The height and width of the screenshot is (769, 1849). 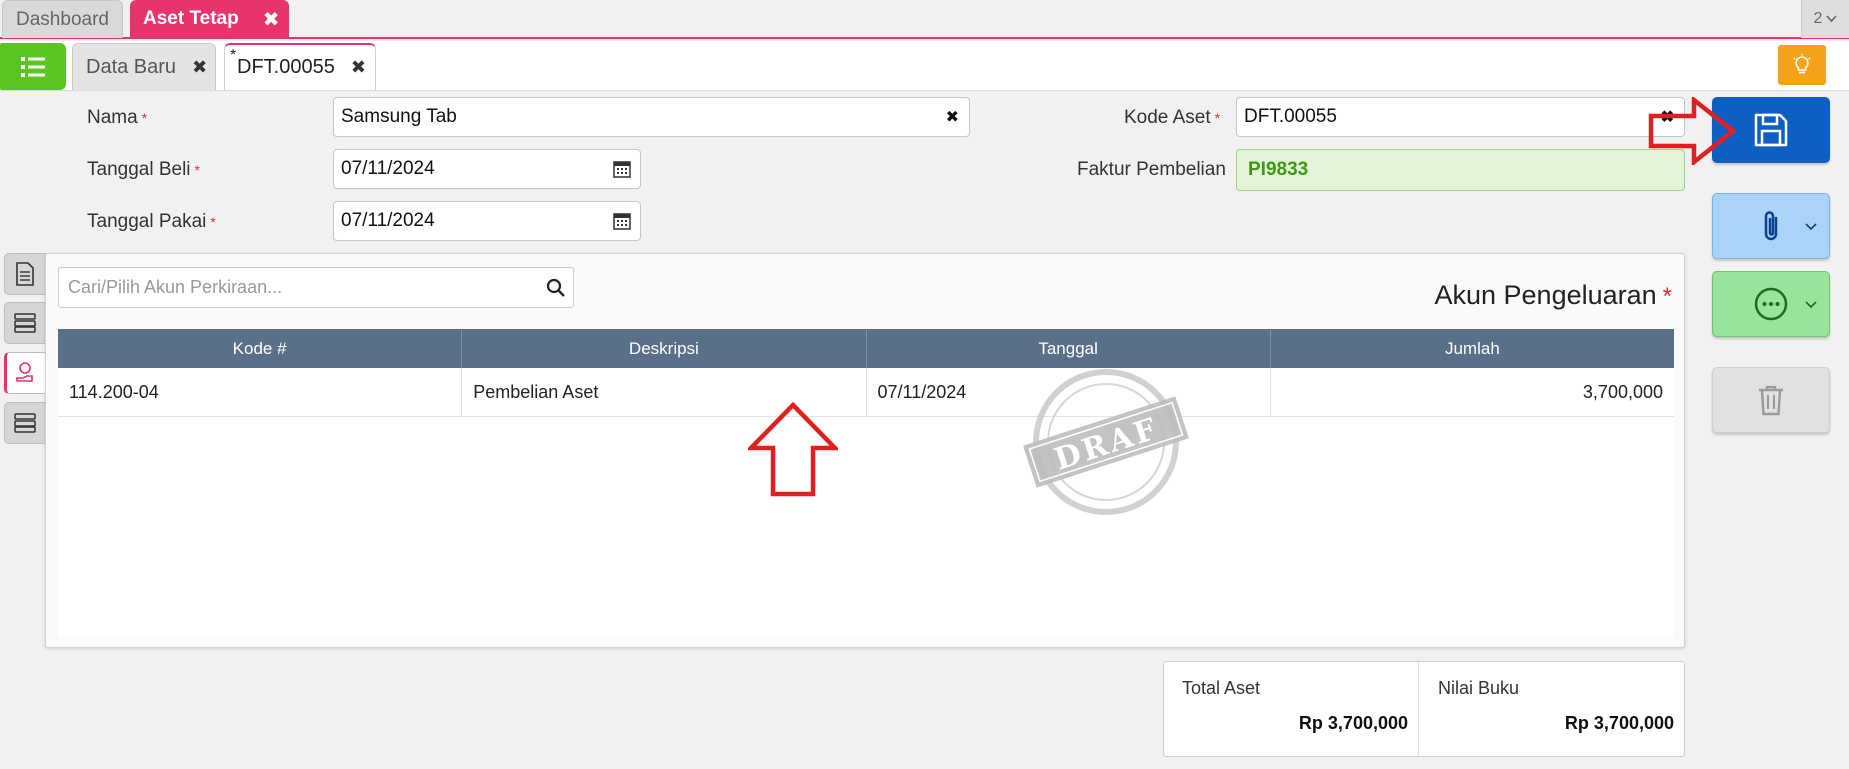 What do you see at coordinates (651, 117) in the screenshot?
I see `nama-input: Samsung Tab ✖` at bounding box center [651, 117].